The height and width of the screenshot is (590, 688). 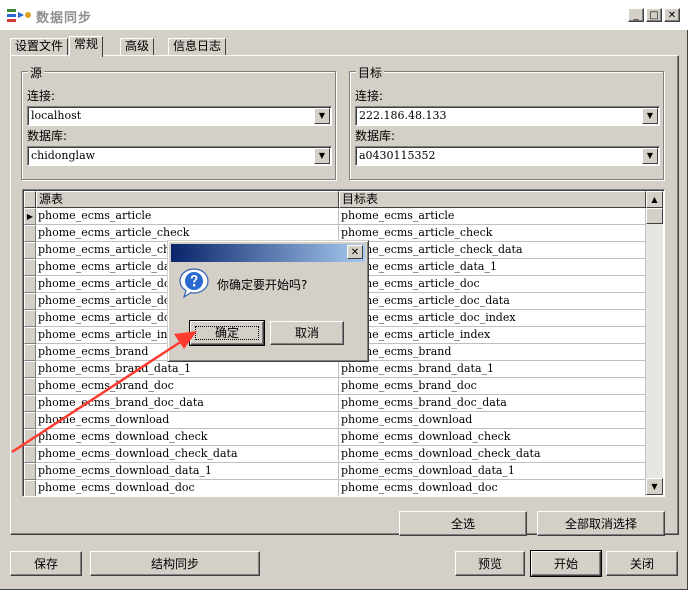 I want to click on tab-advanced: 高级, so click(x=137, y=47).